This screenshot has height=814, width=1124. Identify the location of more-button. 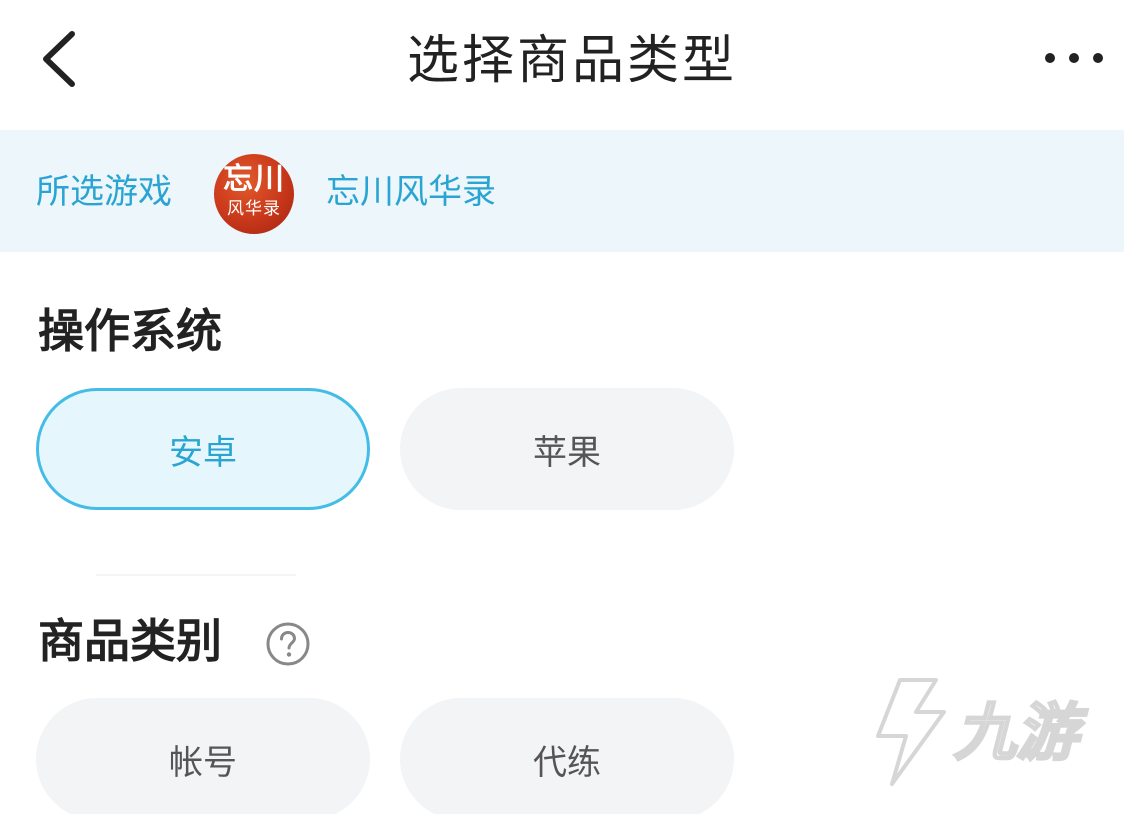
(1074, 58).